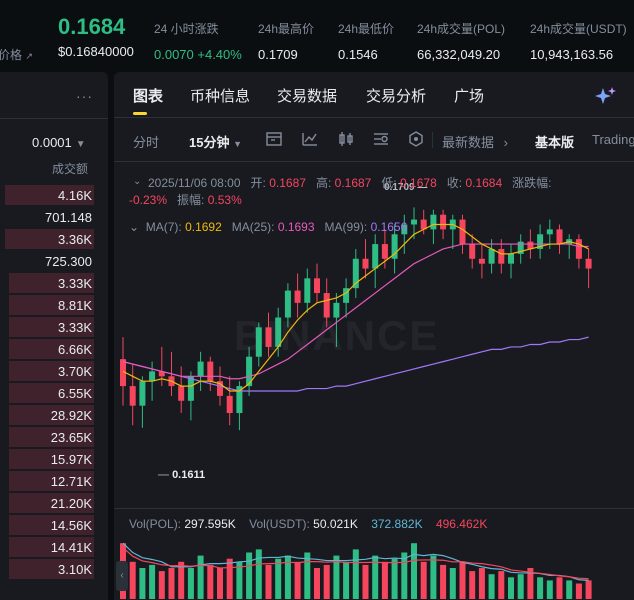 This screenshot has height=600, width=634. I want to click on trade-row: 725.300, so click(47, 261).